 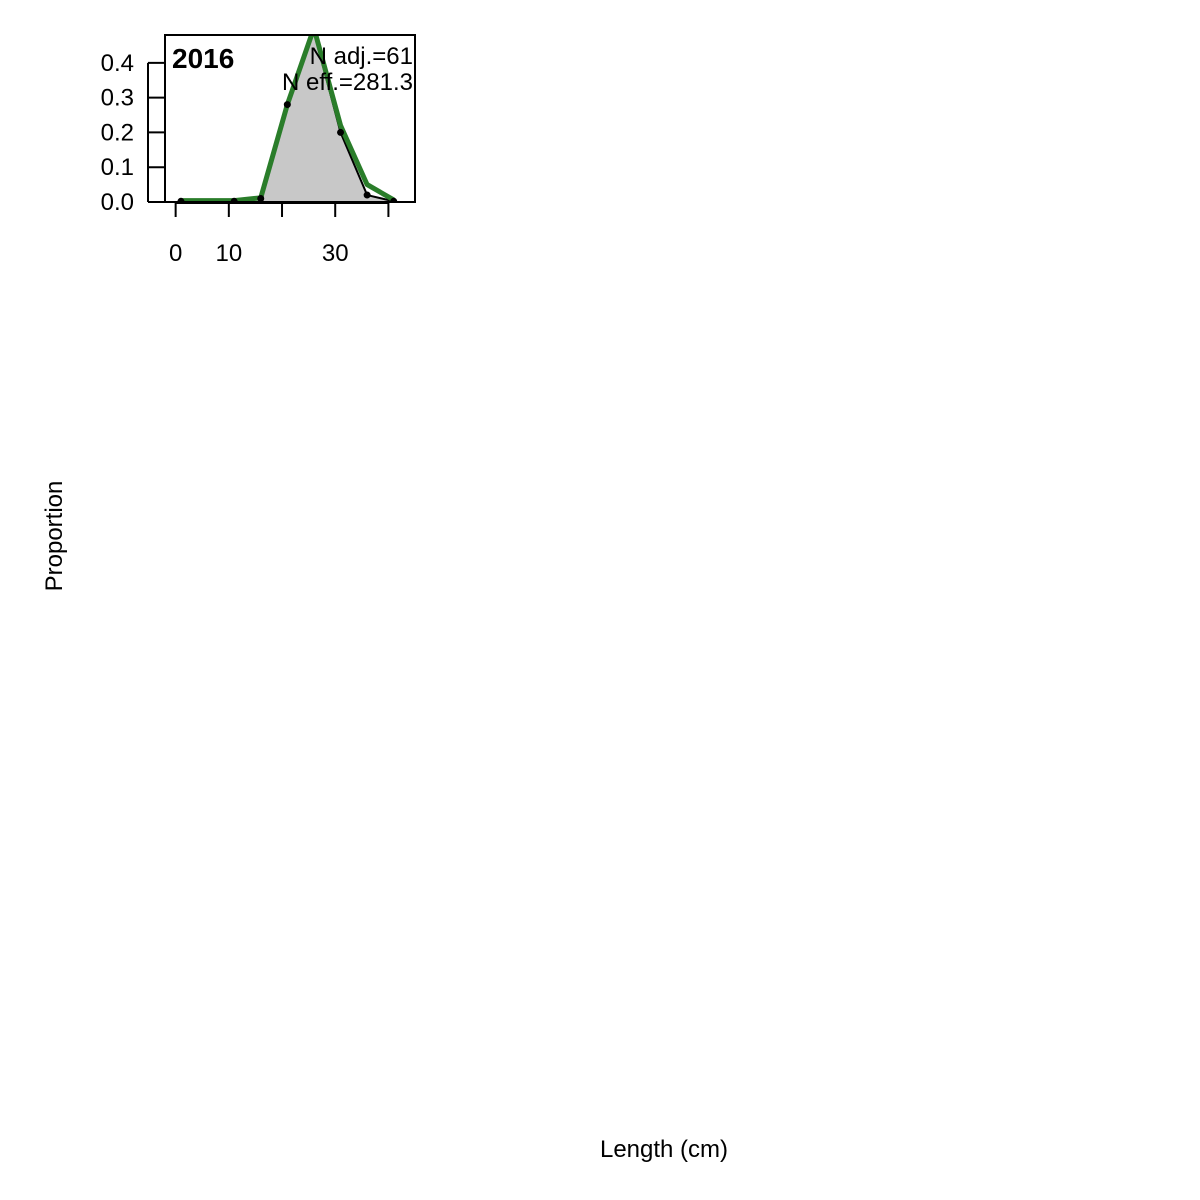 What do you see at coordinates (117, 132) in the screenshot?
I see `y-tick-label: 0.2` at bounding box center [117, 132].